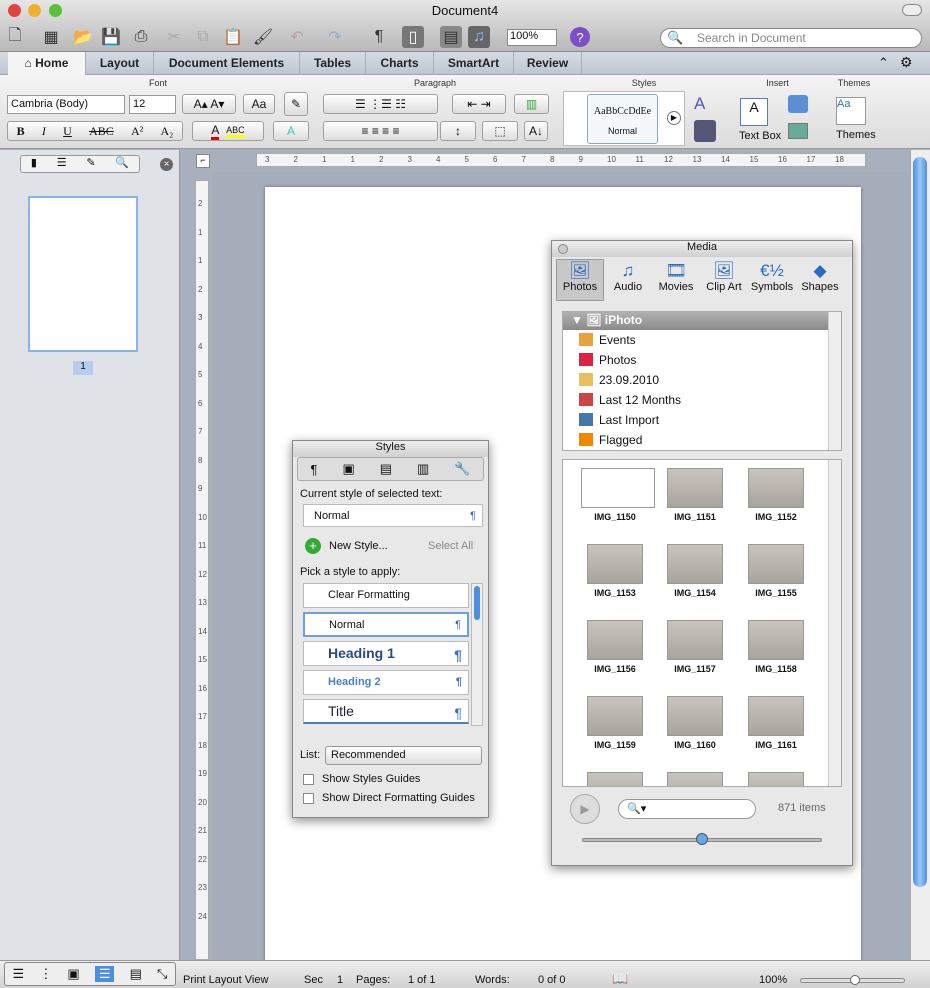 Image resolution: width=930 pixels, height=988 pixels. What do you see at coordinates (834, 623) in the screenshot?
I see `photo-grid-scrollbar` at bounding box center [834, 623].